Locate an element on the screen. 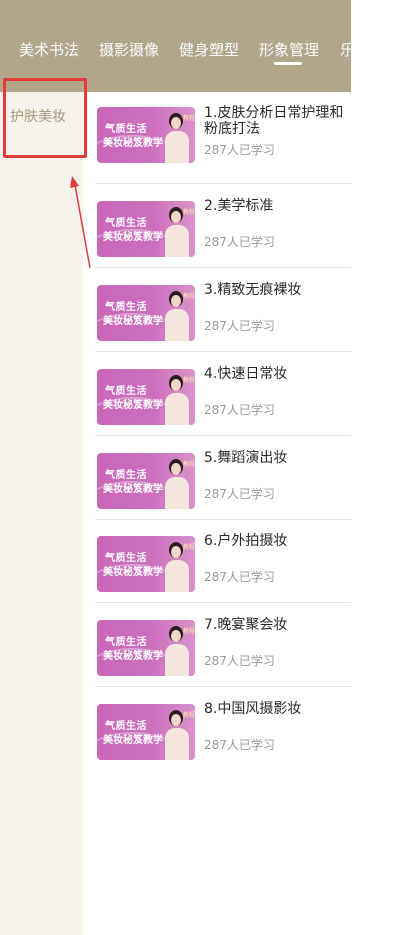  tab-photography: 摄影摄像 is located at coordinates (129, 49).